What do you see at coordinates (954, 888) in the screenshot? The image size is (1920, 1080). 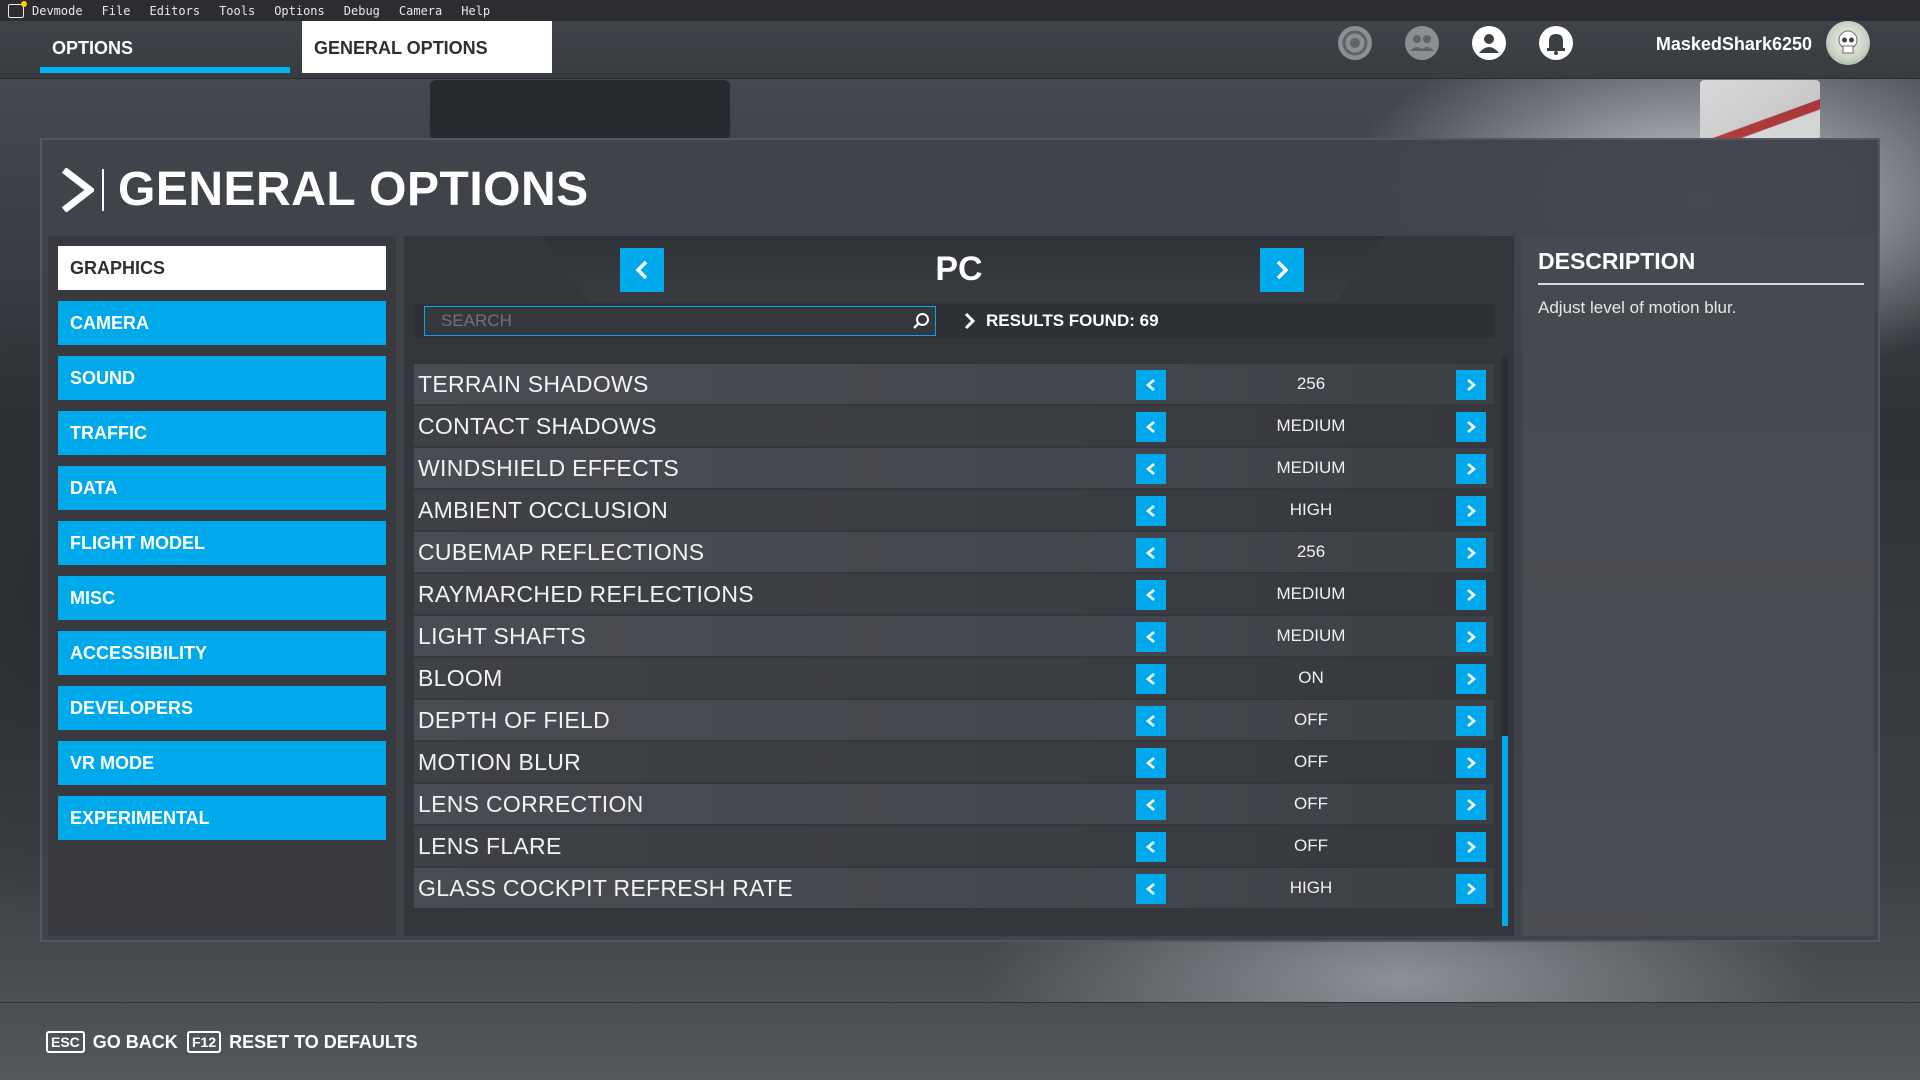 I see `setting-row: GLASS COCKPIT REFRESH RATE HIGH` at bounding box center [954, 888].